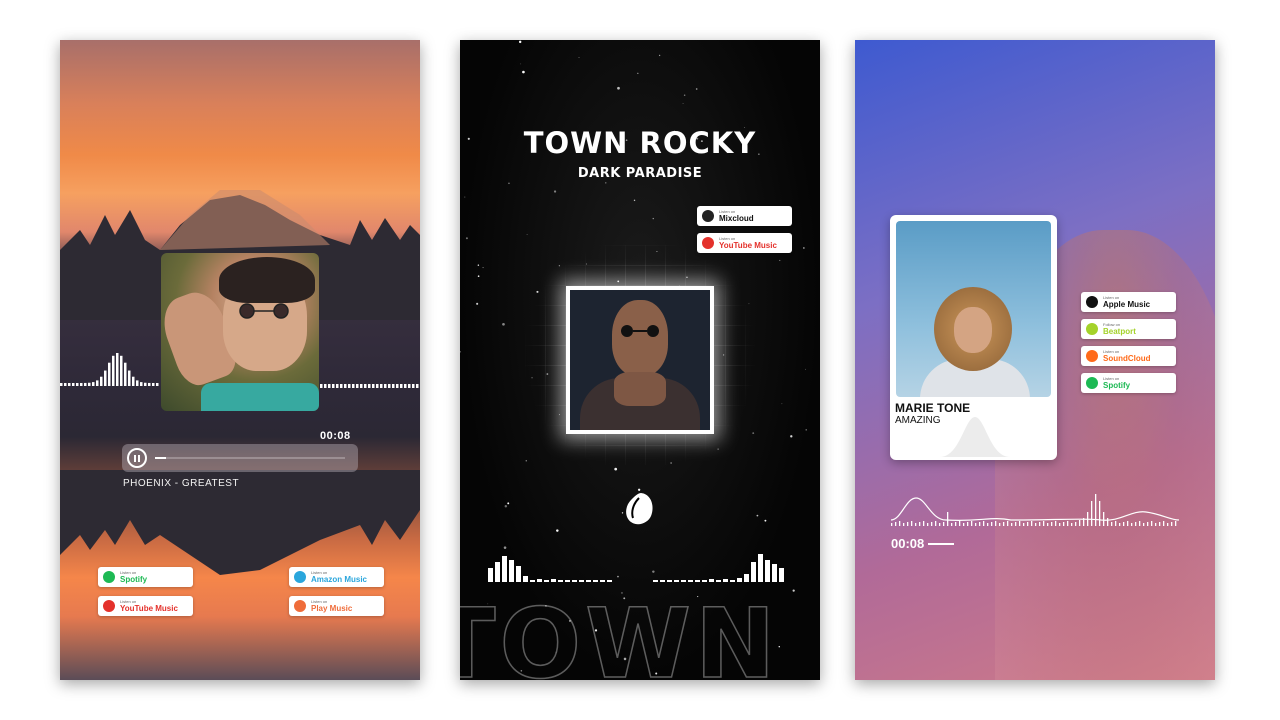 Image resolution: width=1280 pixels, height=720 pixels. What do you see at coordinates (250, 458) in the screenshot?
I see `progress-track` at bounding box center [250, 458].